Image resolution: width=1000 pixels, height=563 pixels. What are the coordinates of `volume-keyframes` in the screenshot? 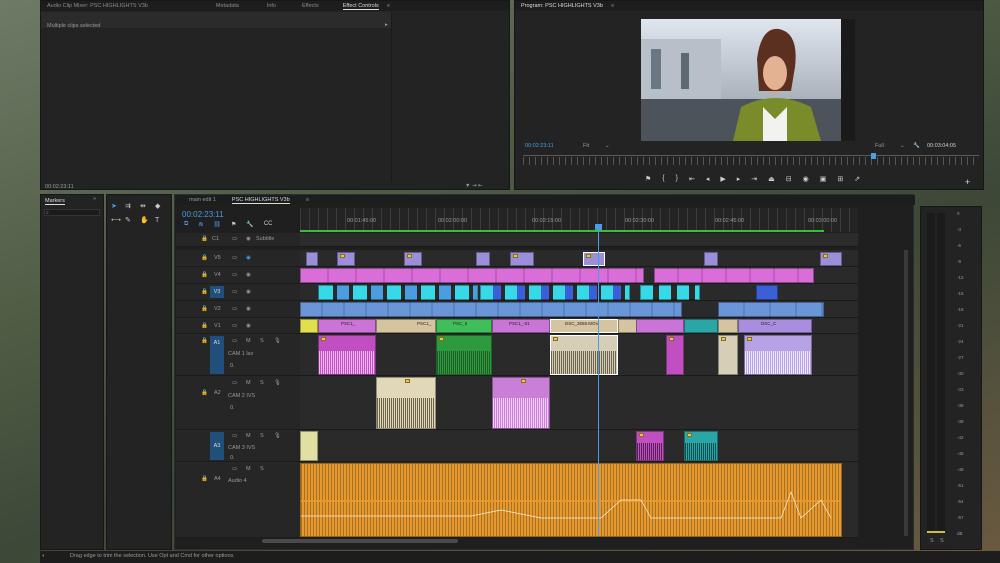 It's located at (571, 500).